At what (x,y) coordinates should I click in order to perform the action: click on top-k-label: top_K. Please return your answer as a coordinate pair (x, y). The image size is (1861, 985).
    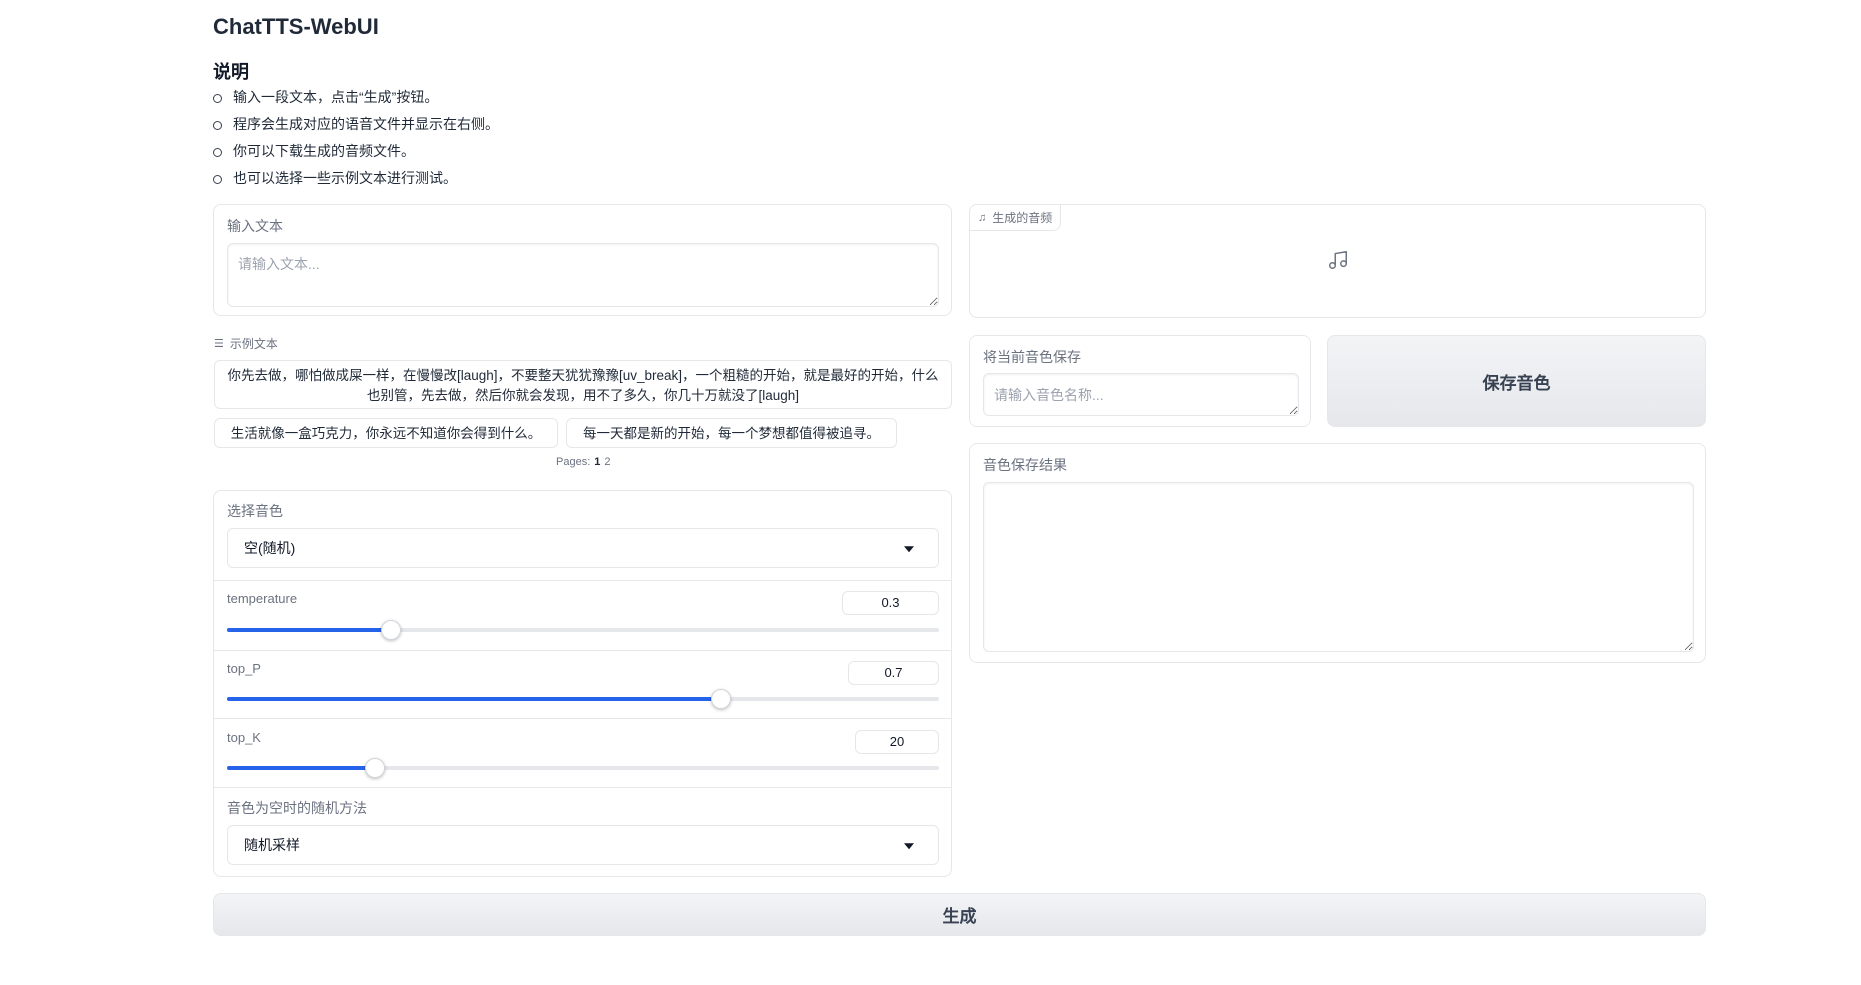
    Looking at the image, I should click on (244, 737).